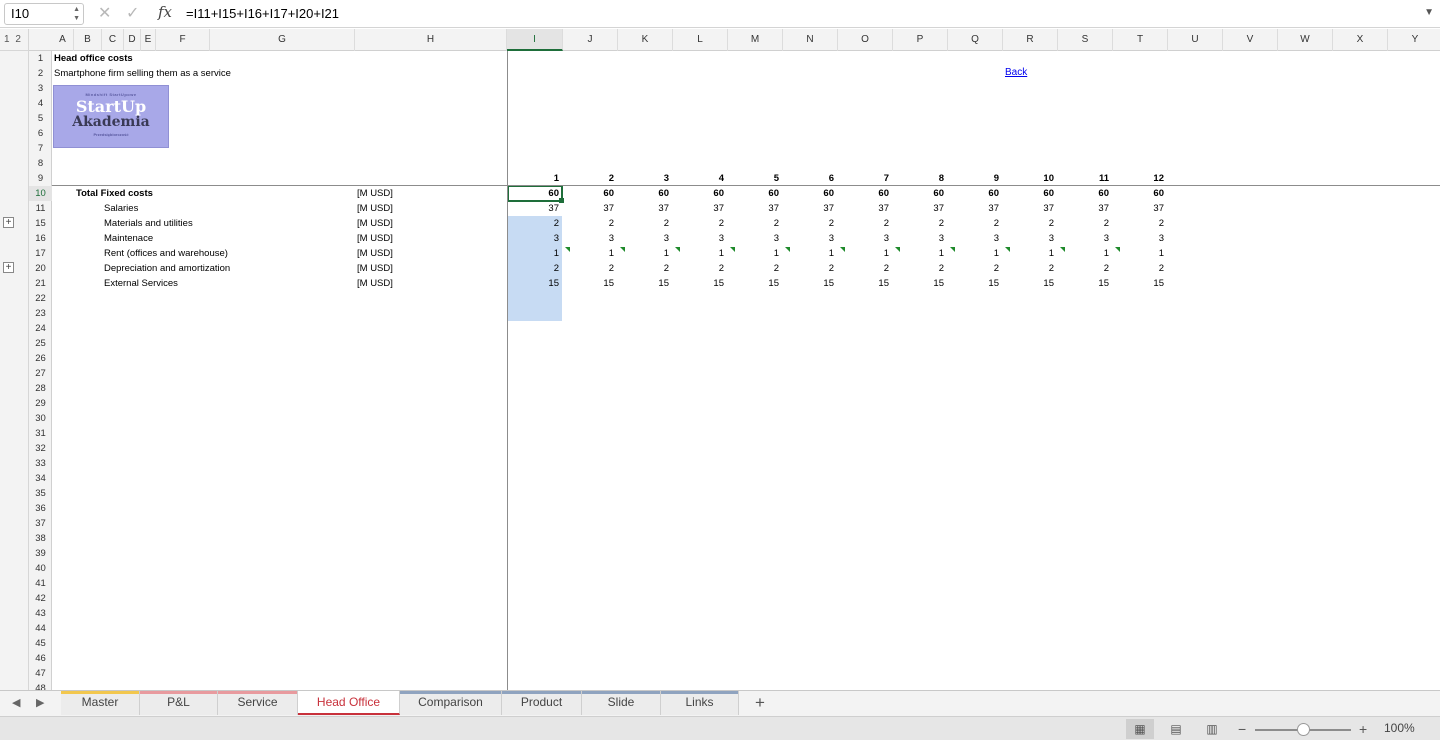 The image size is (1440, 740). Describe the element at coordinates (40, 598) in the screenshot. I see `row-header-42: 42` at that location.